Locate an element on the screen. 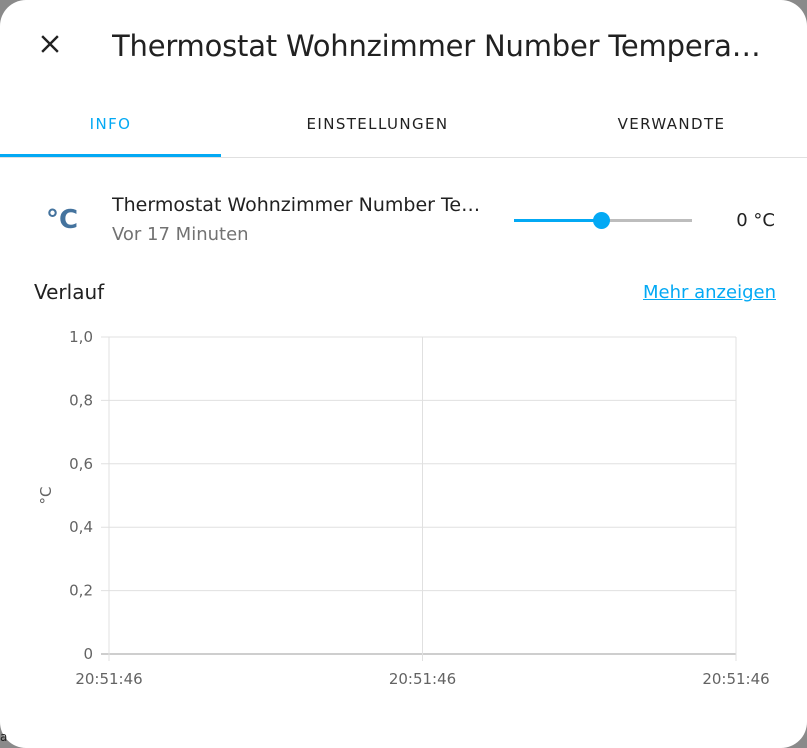  tab-verwandte: VERWANDTE is located at coordinates (671, 123).